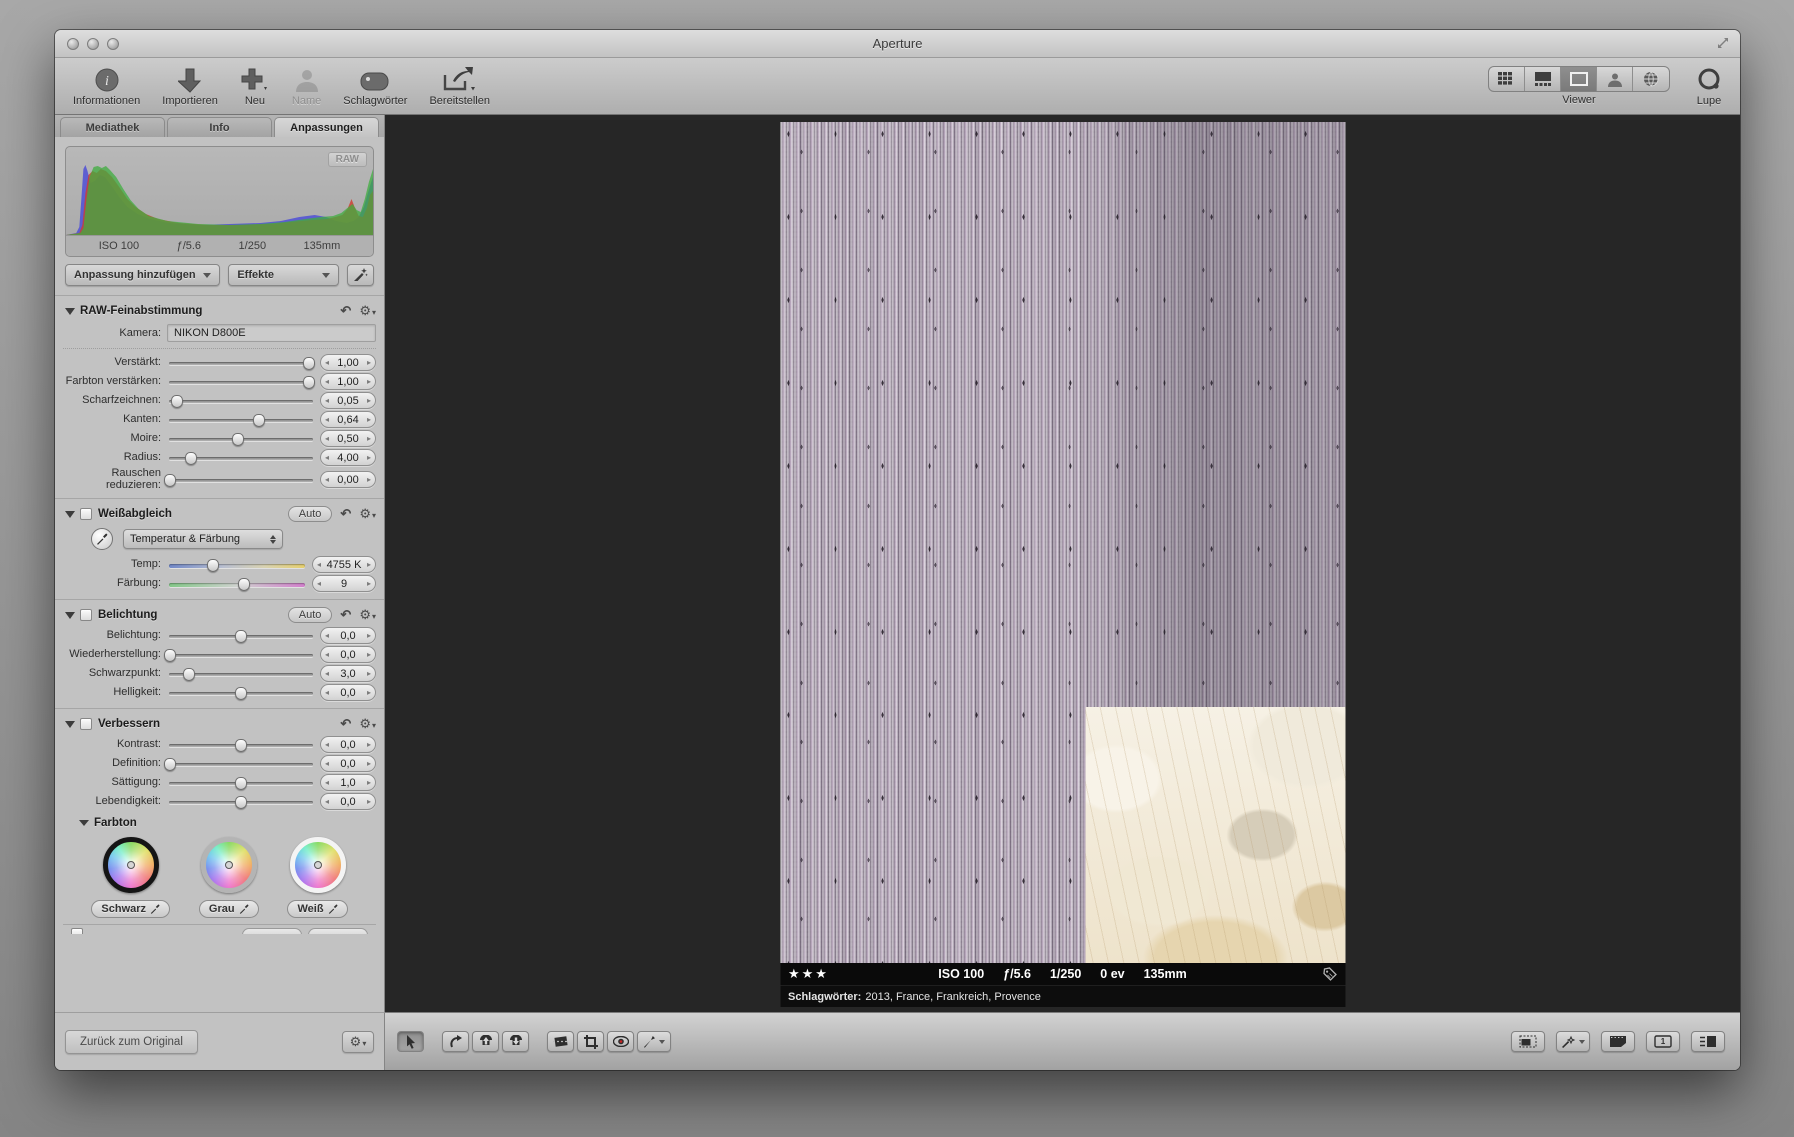 The height and width of the screenshot is (1137, 1794). Describe the element at coordinates (1651, 79) in the screenshot. I see `view-places-button` at that location.